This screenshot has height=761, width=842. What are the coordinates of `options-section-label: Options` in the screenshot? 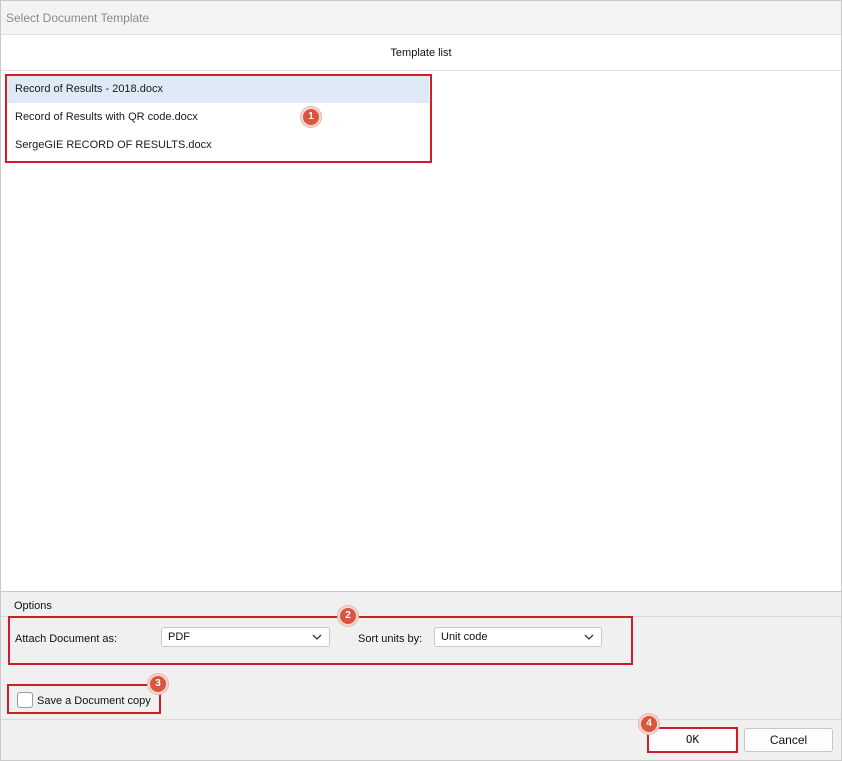 It's located at (33, 606).